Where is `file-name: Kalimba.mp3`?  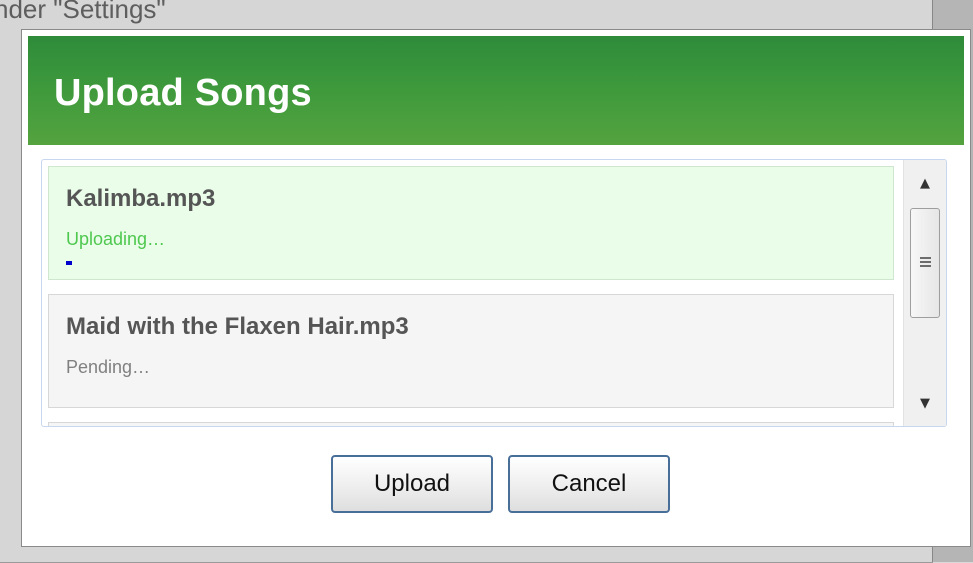
file-name: Kalimba.mp3 is located at coordinates (141, 198).